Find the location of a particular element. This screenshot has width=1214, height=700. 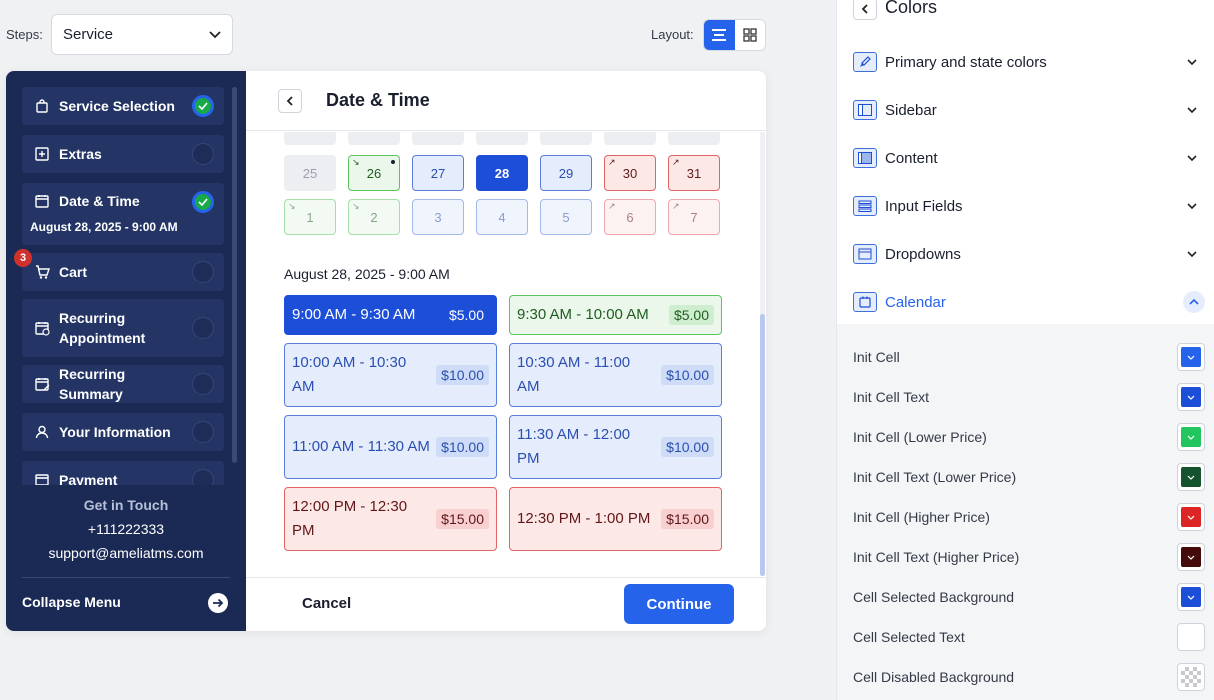

calendar-day-cell: 22 is located at coordinates (566, 138).